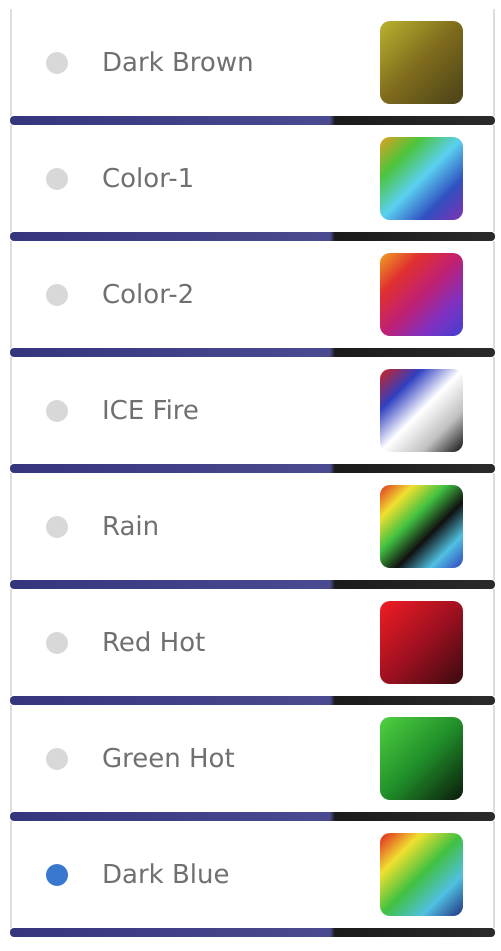 Image resolution: width=501 pixels, height=951 pixels. I want to click on palette-label: Red Hot, so click(154, 643).